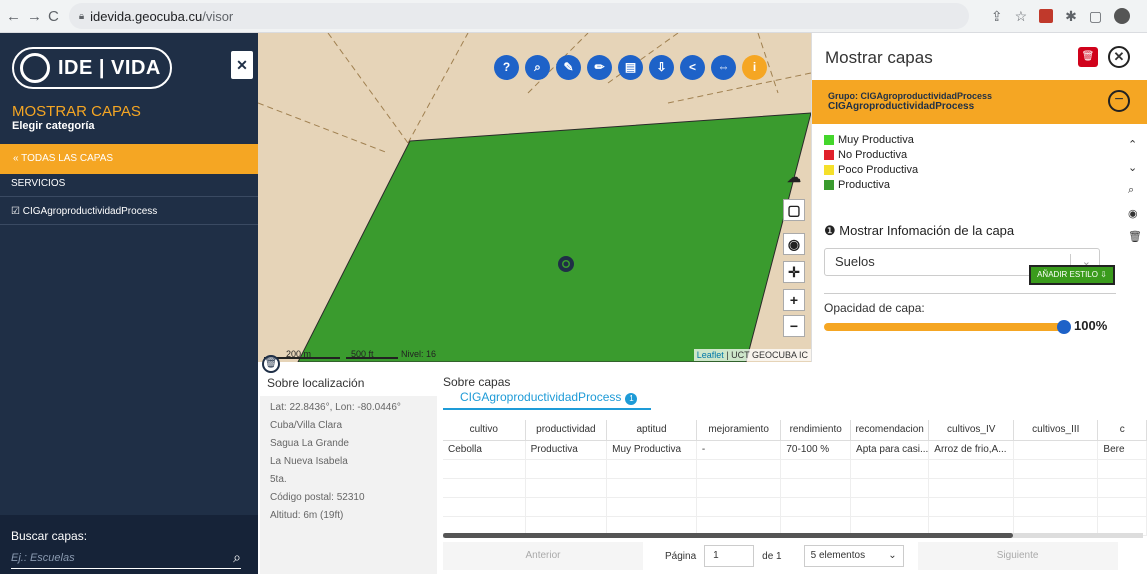  I want to click on all-layers-button: « TODAS LAS CAPAS, so click(129, 159).